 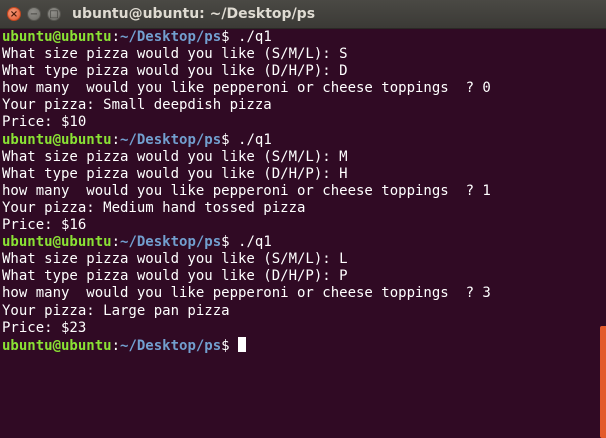 I want to click on output-line: Price: $23, so click(x=301, y=328).